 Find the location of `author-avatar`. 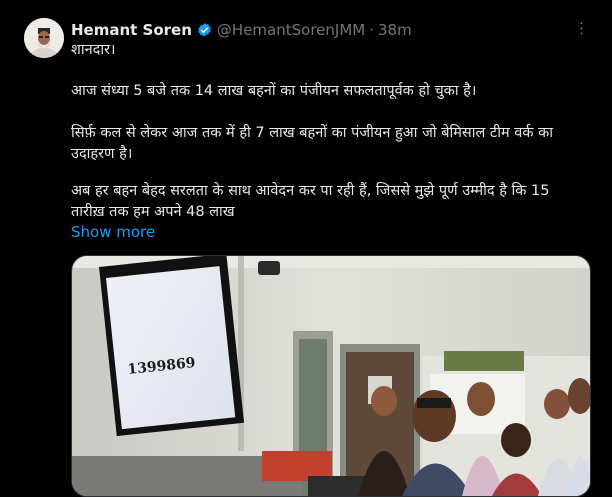

author-avatar is located at coordinates (44, 38).